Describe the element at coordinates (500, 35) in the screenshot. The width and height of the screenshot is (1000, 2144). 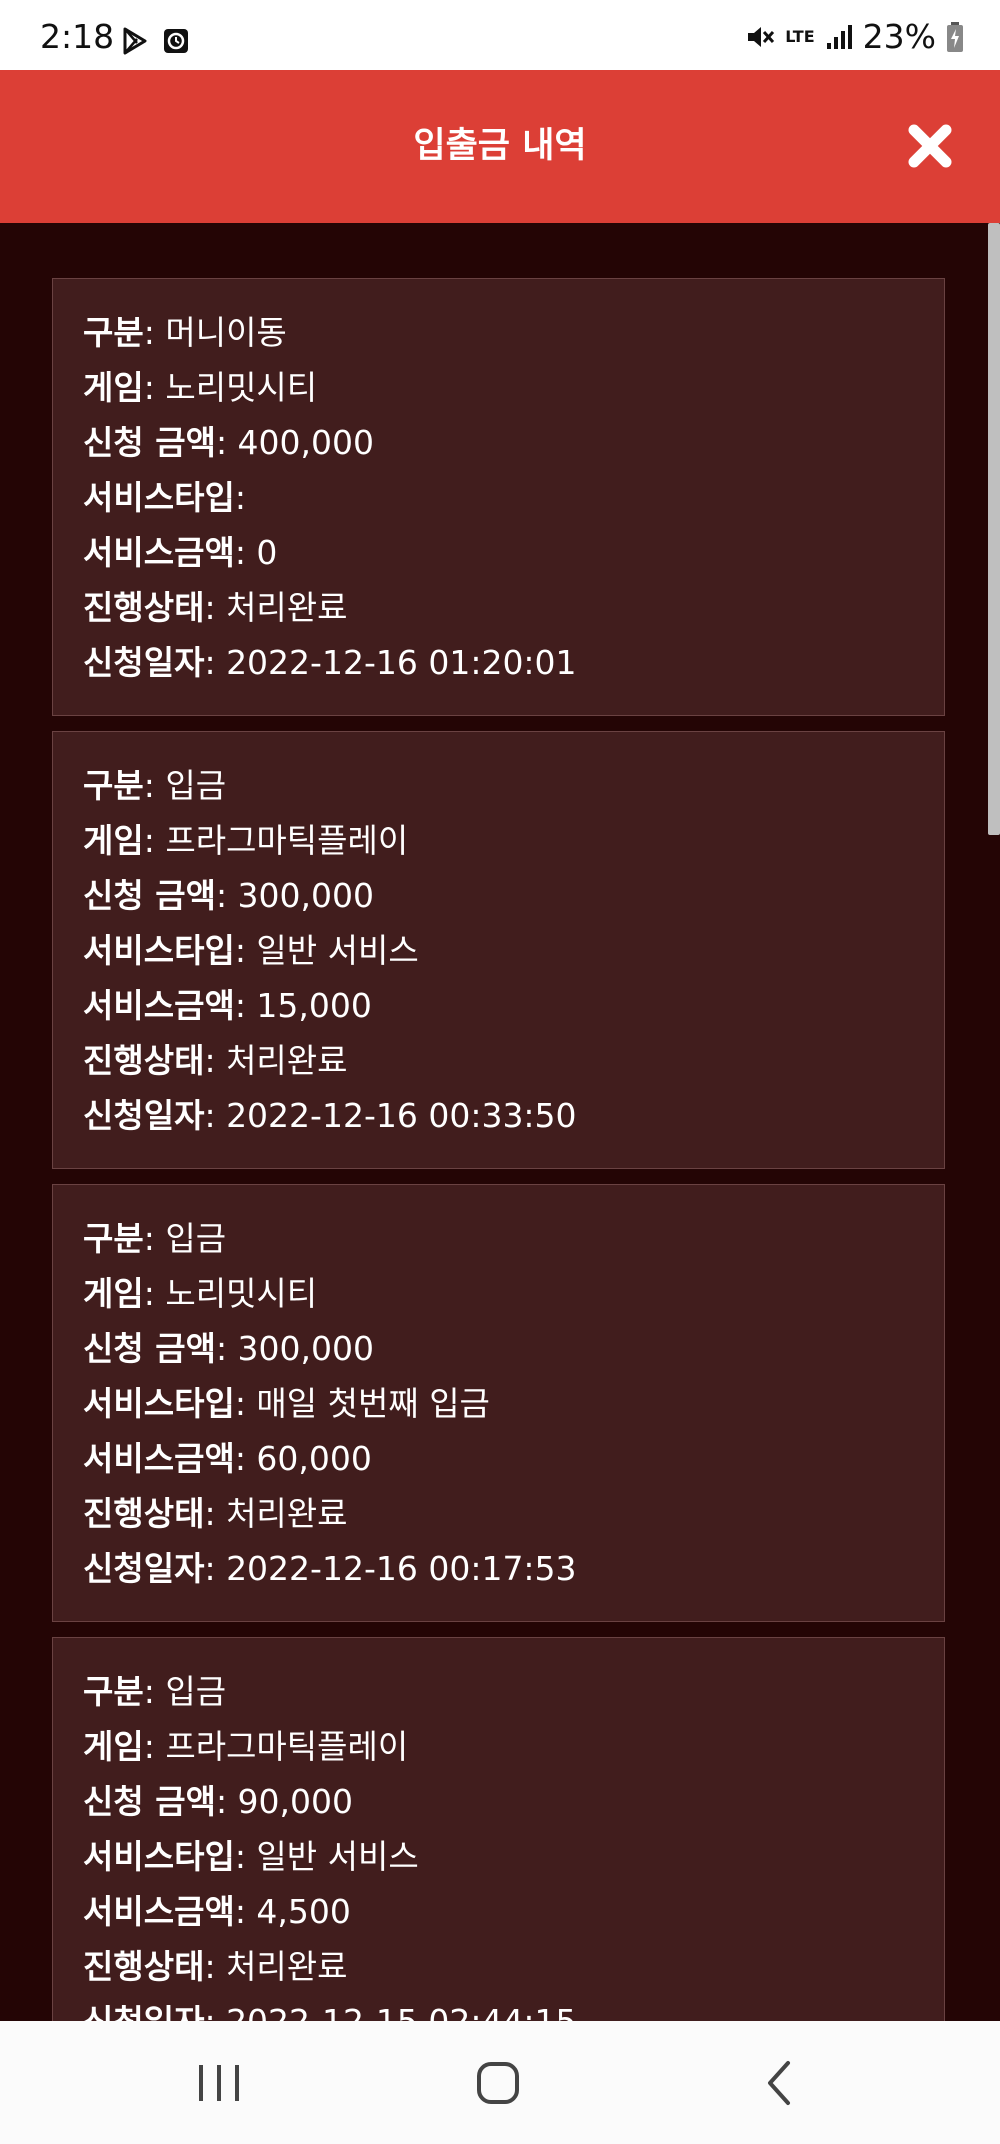
I see `status-bar: 2:18 LTE 23%` at that location.